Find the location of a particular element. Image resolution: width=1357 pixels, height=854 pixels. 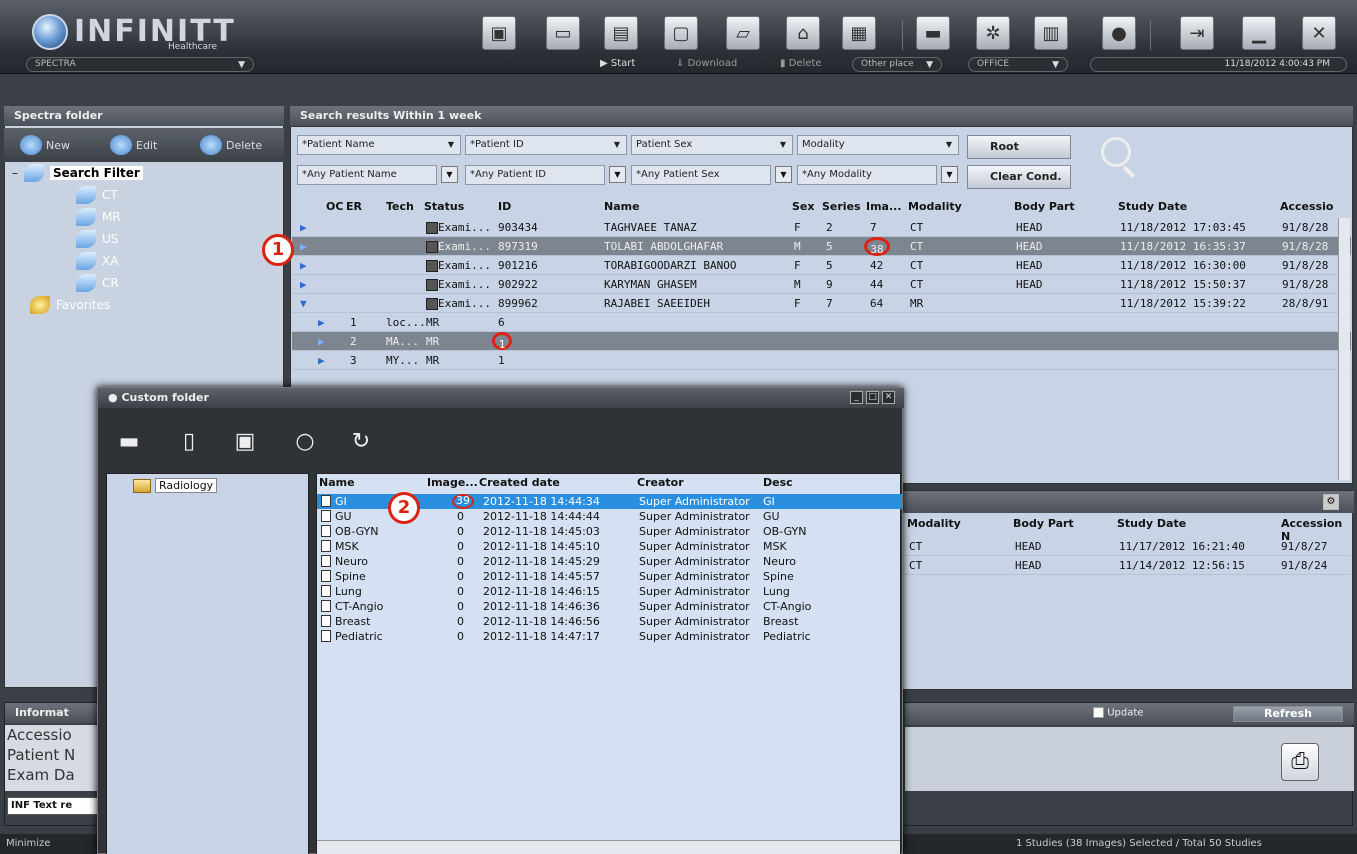

inf-text-report-button: INF Text re is located at coordinates (55, 806).